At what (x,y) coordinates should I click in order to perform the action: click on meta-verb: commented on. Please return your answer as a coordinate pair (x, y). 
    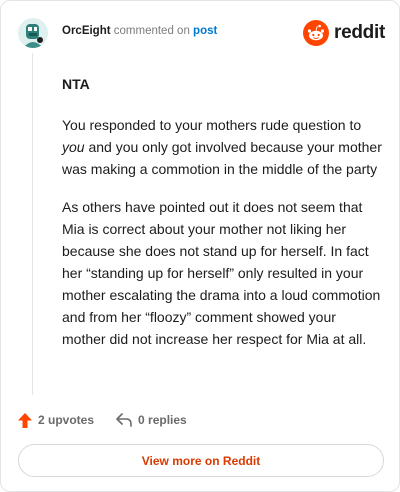
    Looking at the image, I should click on (151, 31).